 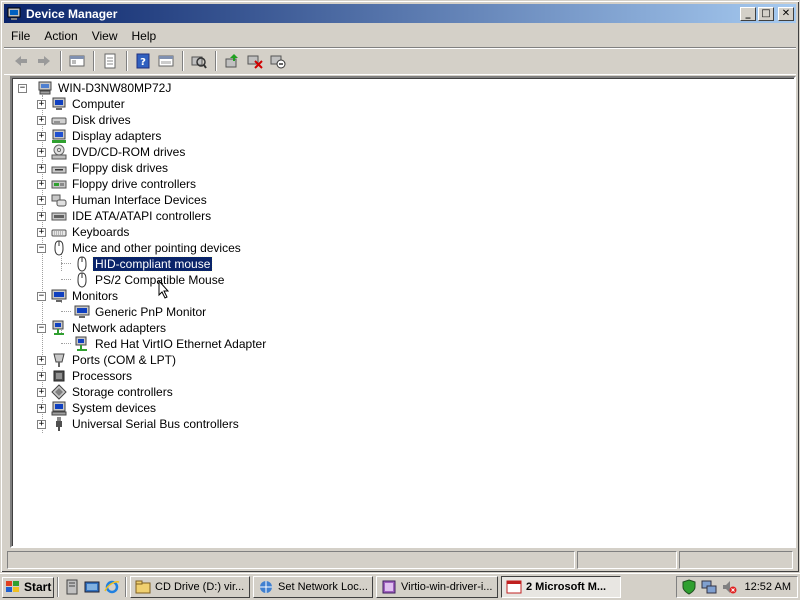 What do you see at coordinates (278, 61) in the screenshot?
I see `disable-button` at bounding box center [278, 61].